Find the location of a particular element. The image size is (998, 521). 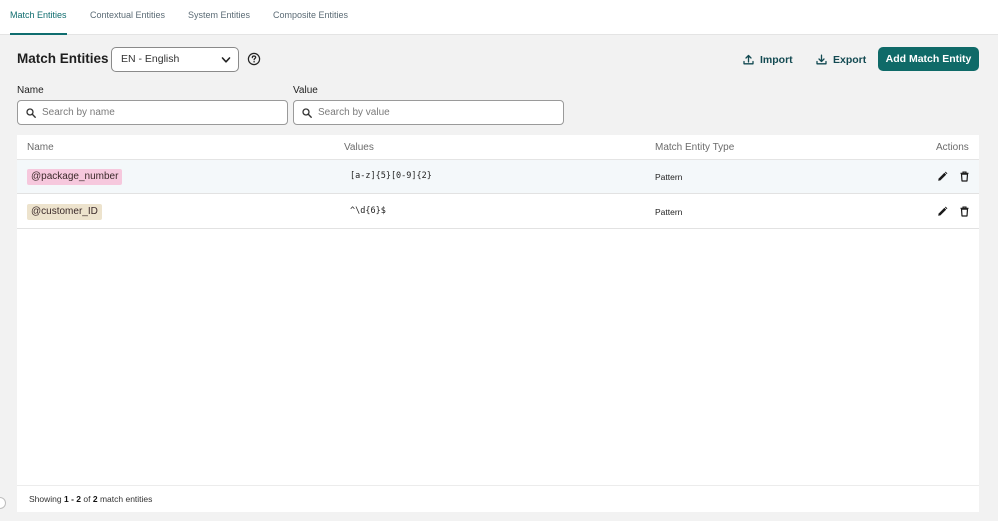

entity-name-chip: @package_number is located at coordinates (75, 177).